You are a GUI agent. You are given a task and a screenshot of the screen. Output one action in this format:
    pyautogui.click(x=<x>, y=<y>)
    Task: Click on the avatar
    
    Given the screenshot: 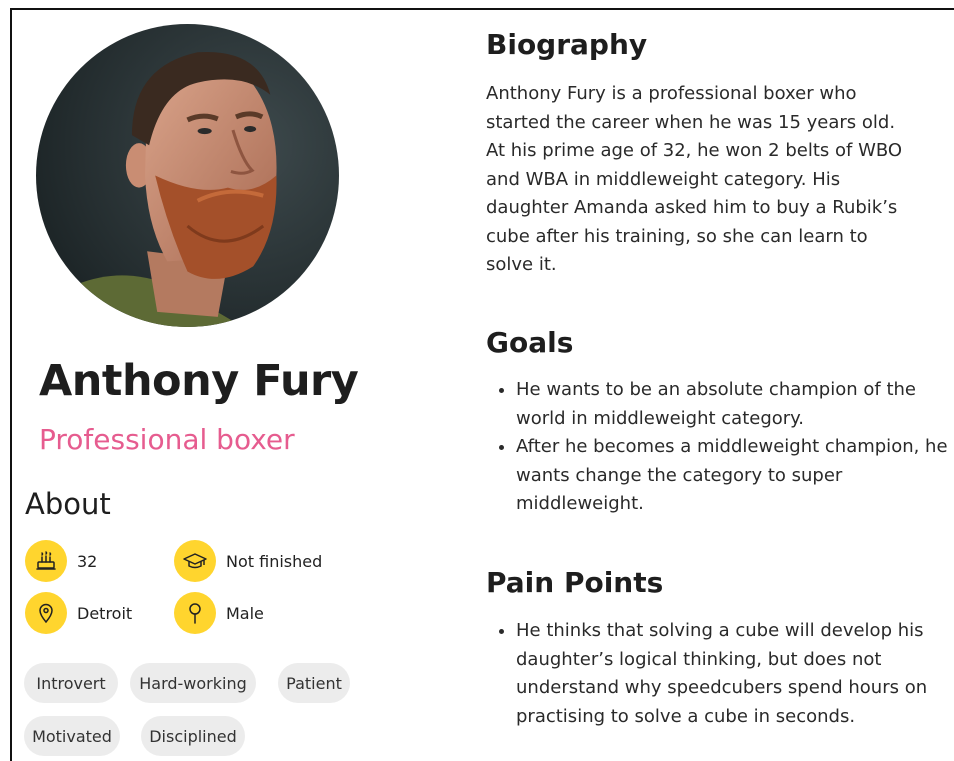 What is the action you would take?
    pyautogui.click(x=187, y=175)
    